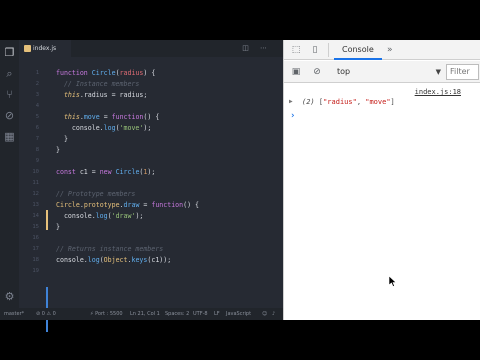  I want to click on code-line: 6 console.log('move');, so click(151, 128).